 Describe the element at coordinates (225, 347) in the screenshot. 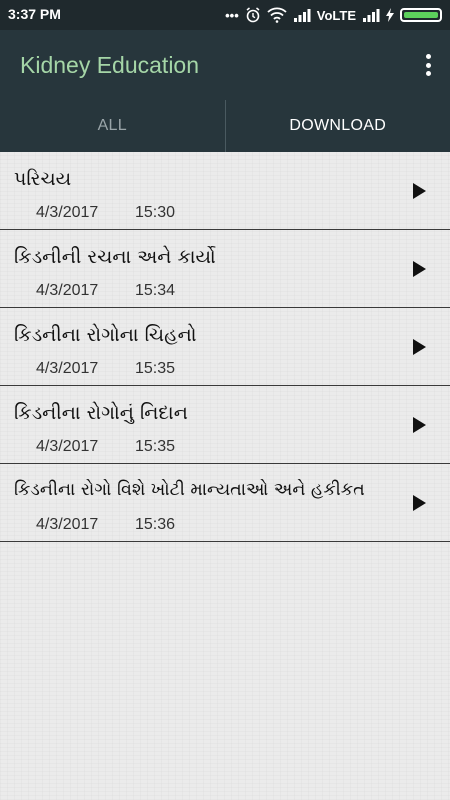

I see `list-item: કિડનીના રોગોના ચિહનો 4/3/2017 15:35` at that location.